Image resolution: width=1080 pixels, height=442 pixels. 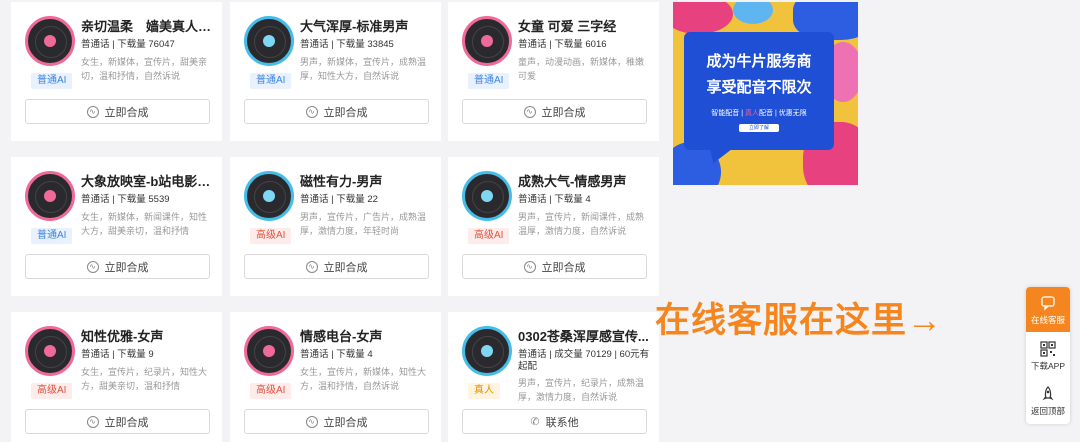 I want to click on promo-subheadline: 享受配音不限次, so click(x=759, y=87).